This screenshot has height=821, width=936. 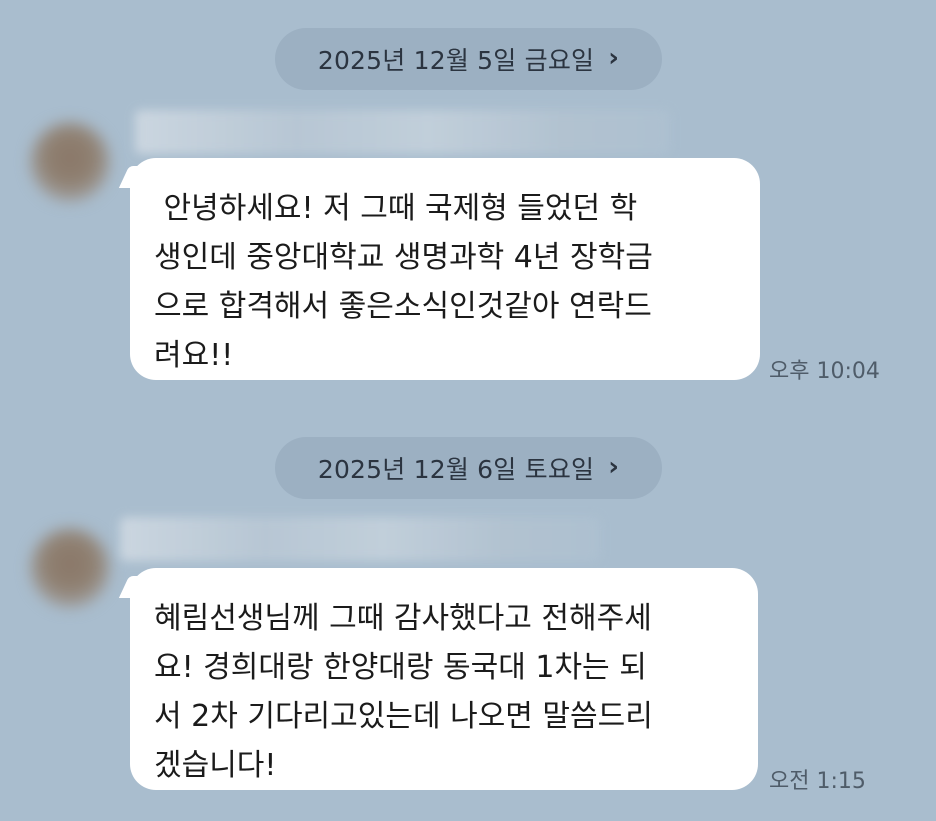 I want to click on date-label: 2025년 12월 5일 금요일, so click(x=456, y=60).